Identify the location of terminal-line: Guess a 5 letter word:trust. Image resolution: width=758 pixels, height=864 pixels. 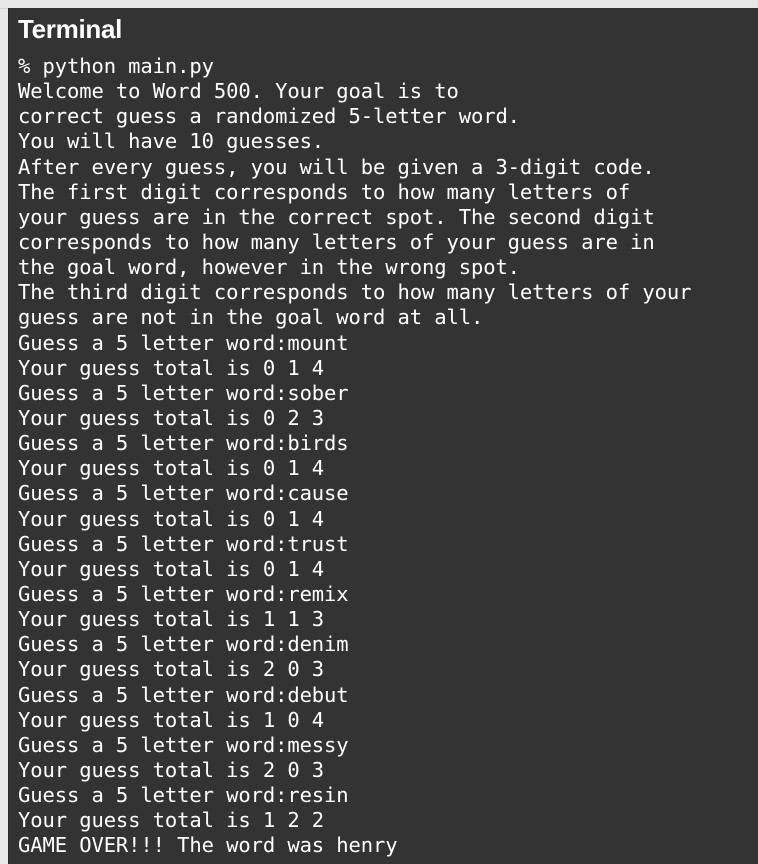
(183, 543).